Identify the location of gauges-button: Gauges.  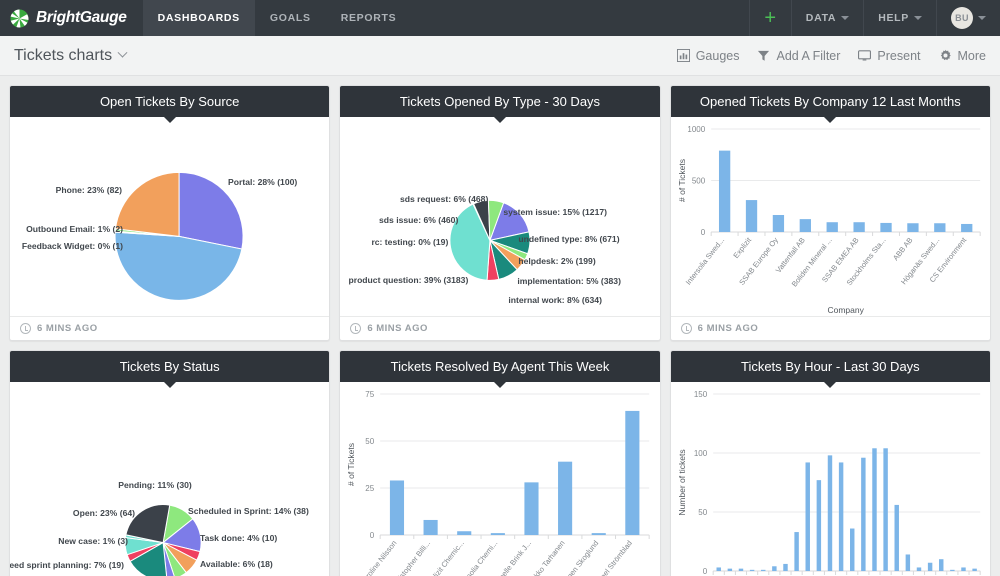
(708, 55).